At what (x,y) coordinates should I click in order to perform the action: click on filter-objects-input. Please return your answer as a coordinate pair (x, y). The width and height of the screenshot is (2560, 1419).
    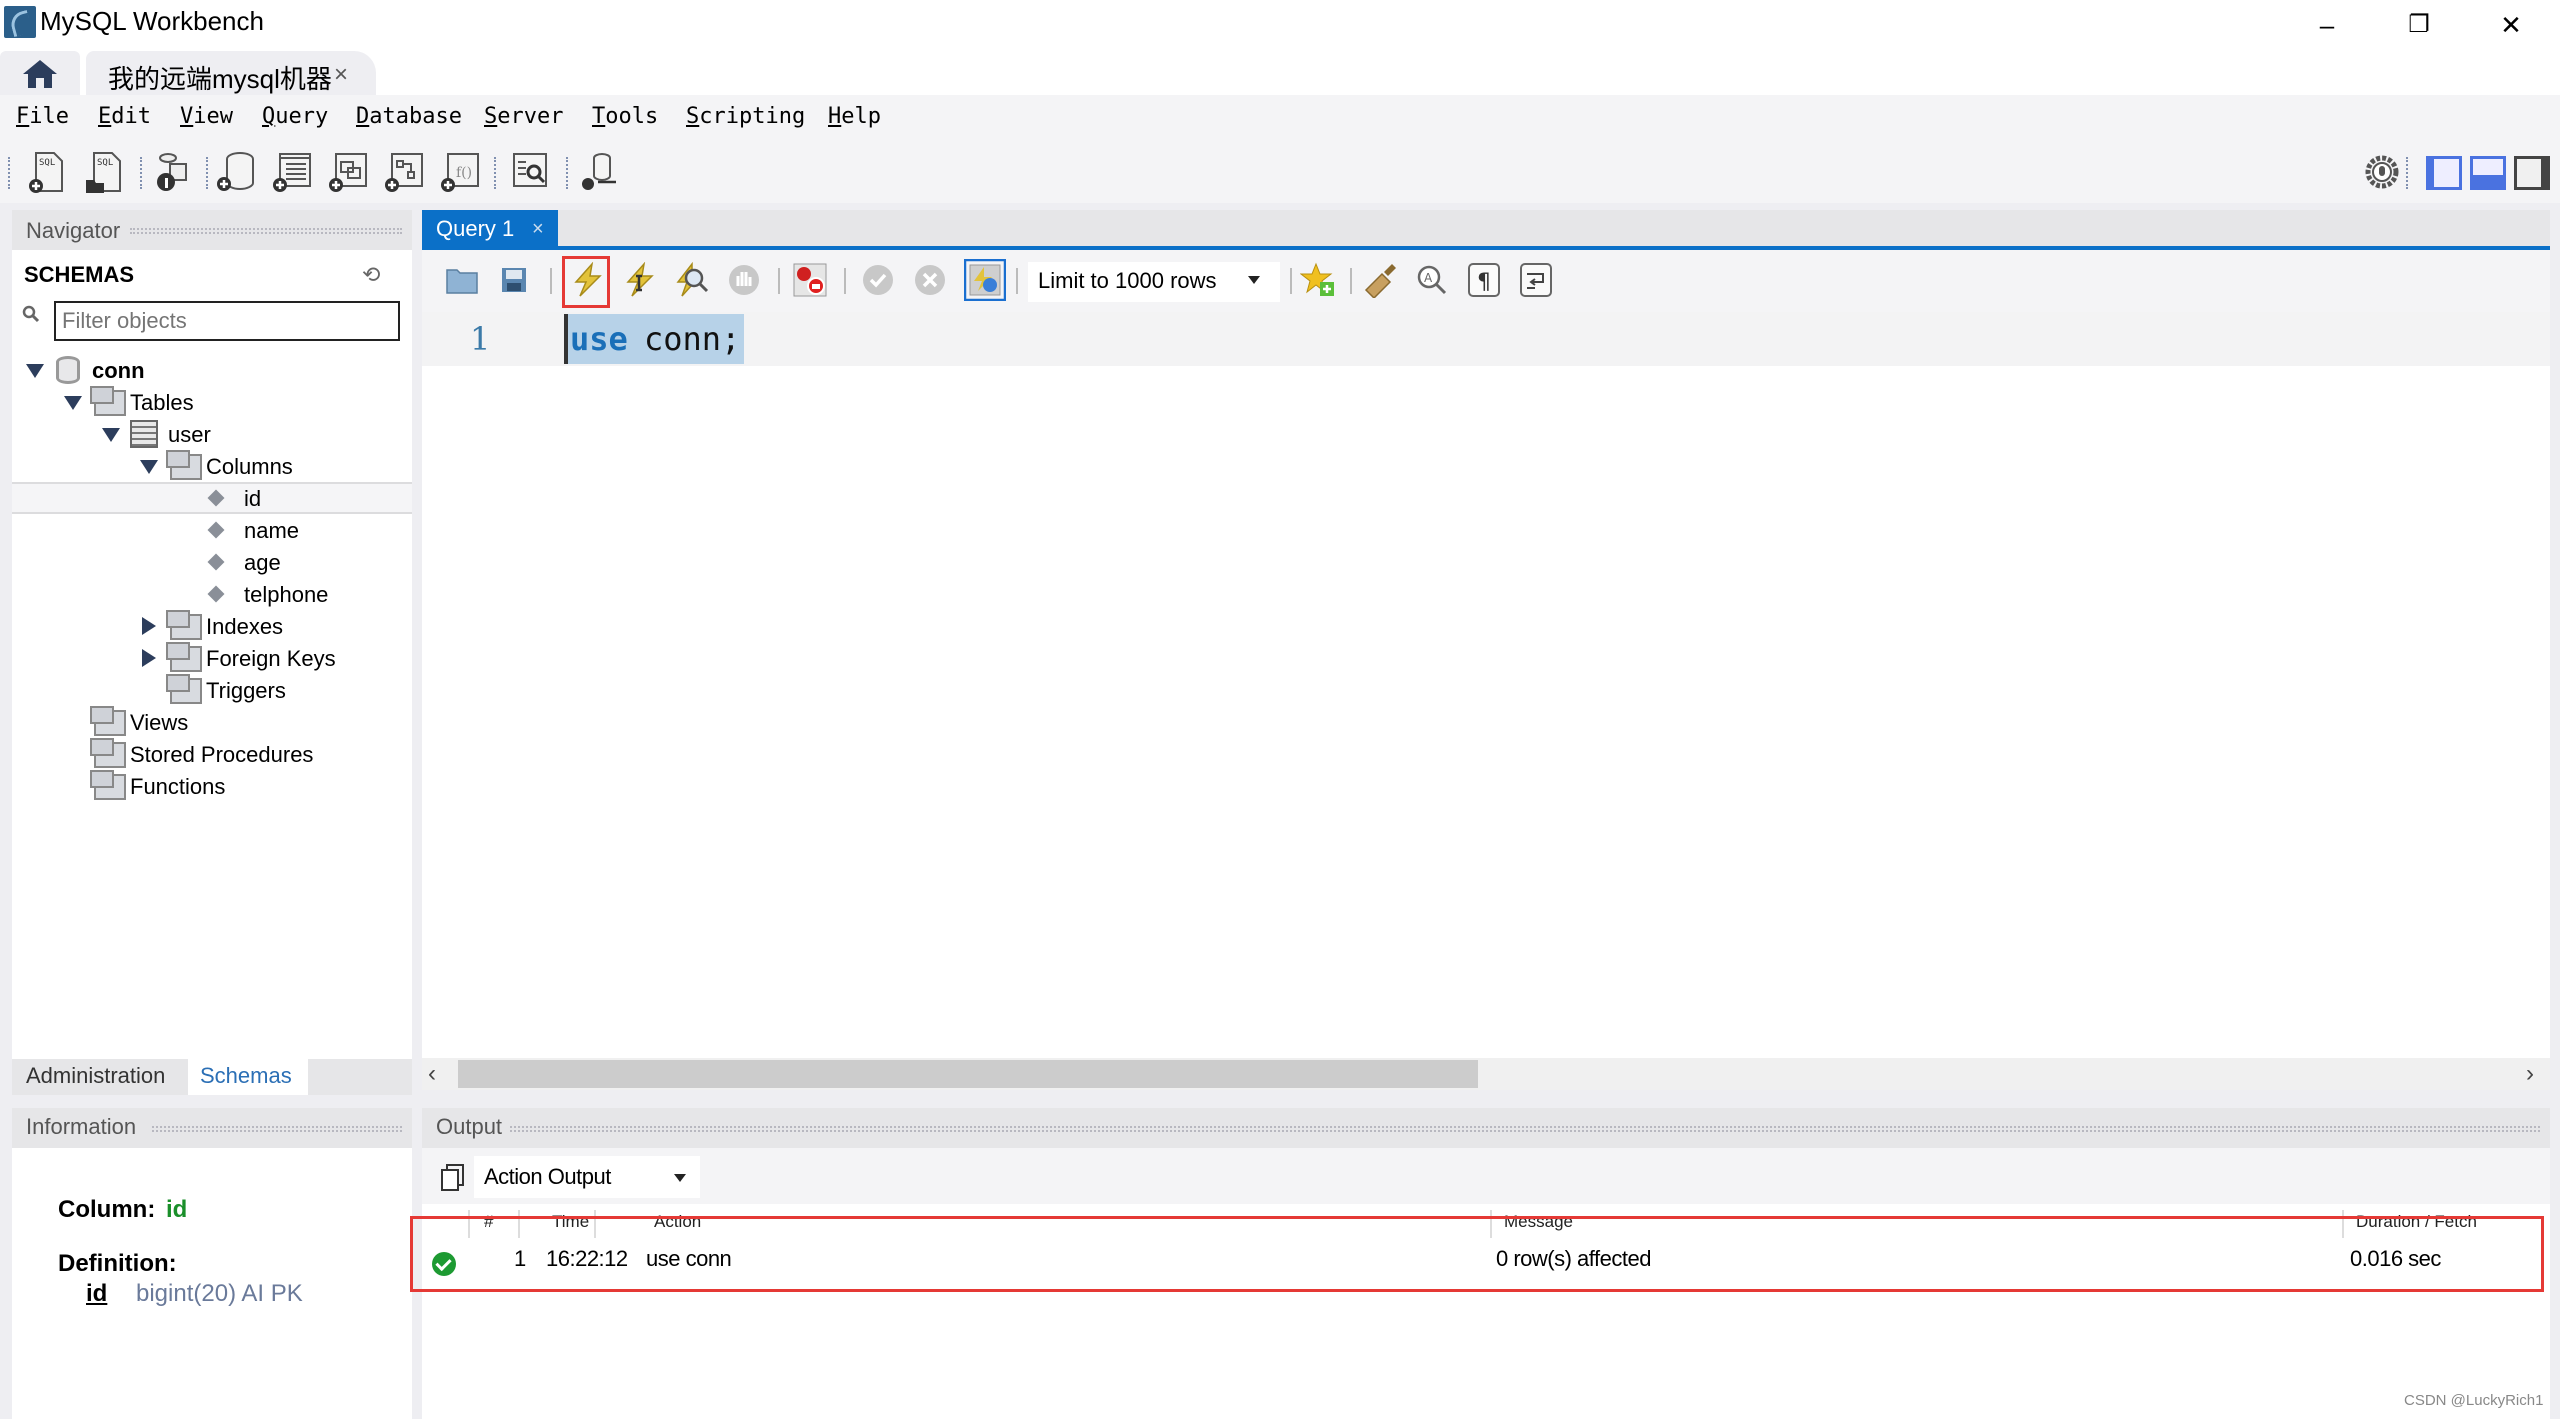
    Looking at the image, I should click on (227, 321).